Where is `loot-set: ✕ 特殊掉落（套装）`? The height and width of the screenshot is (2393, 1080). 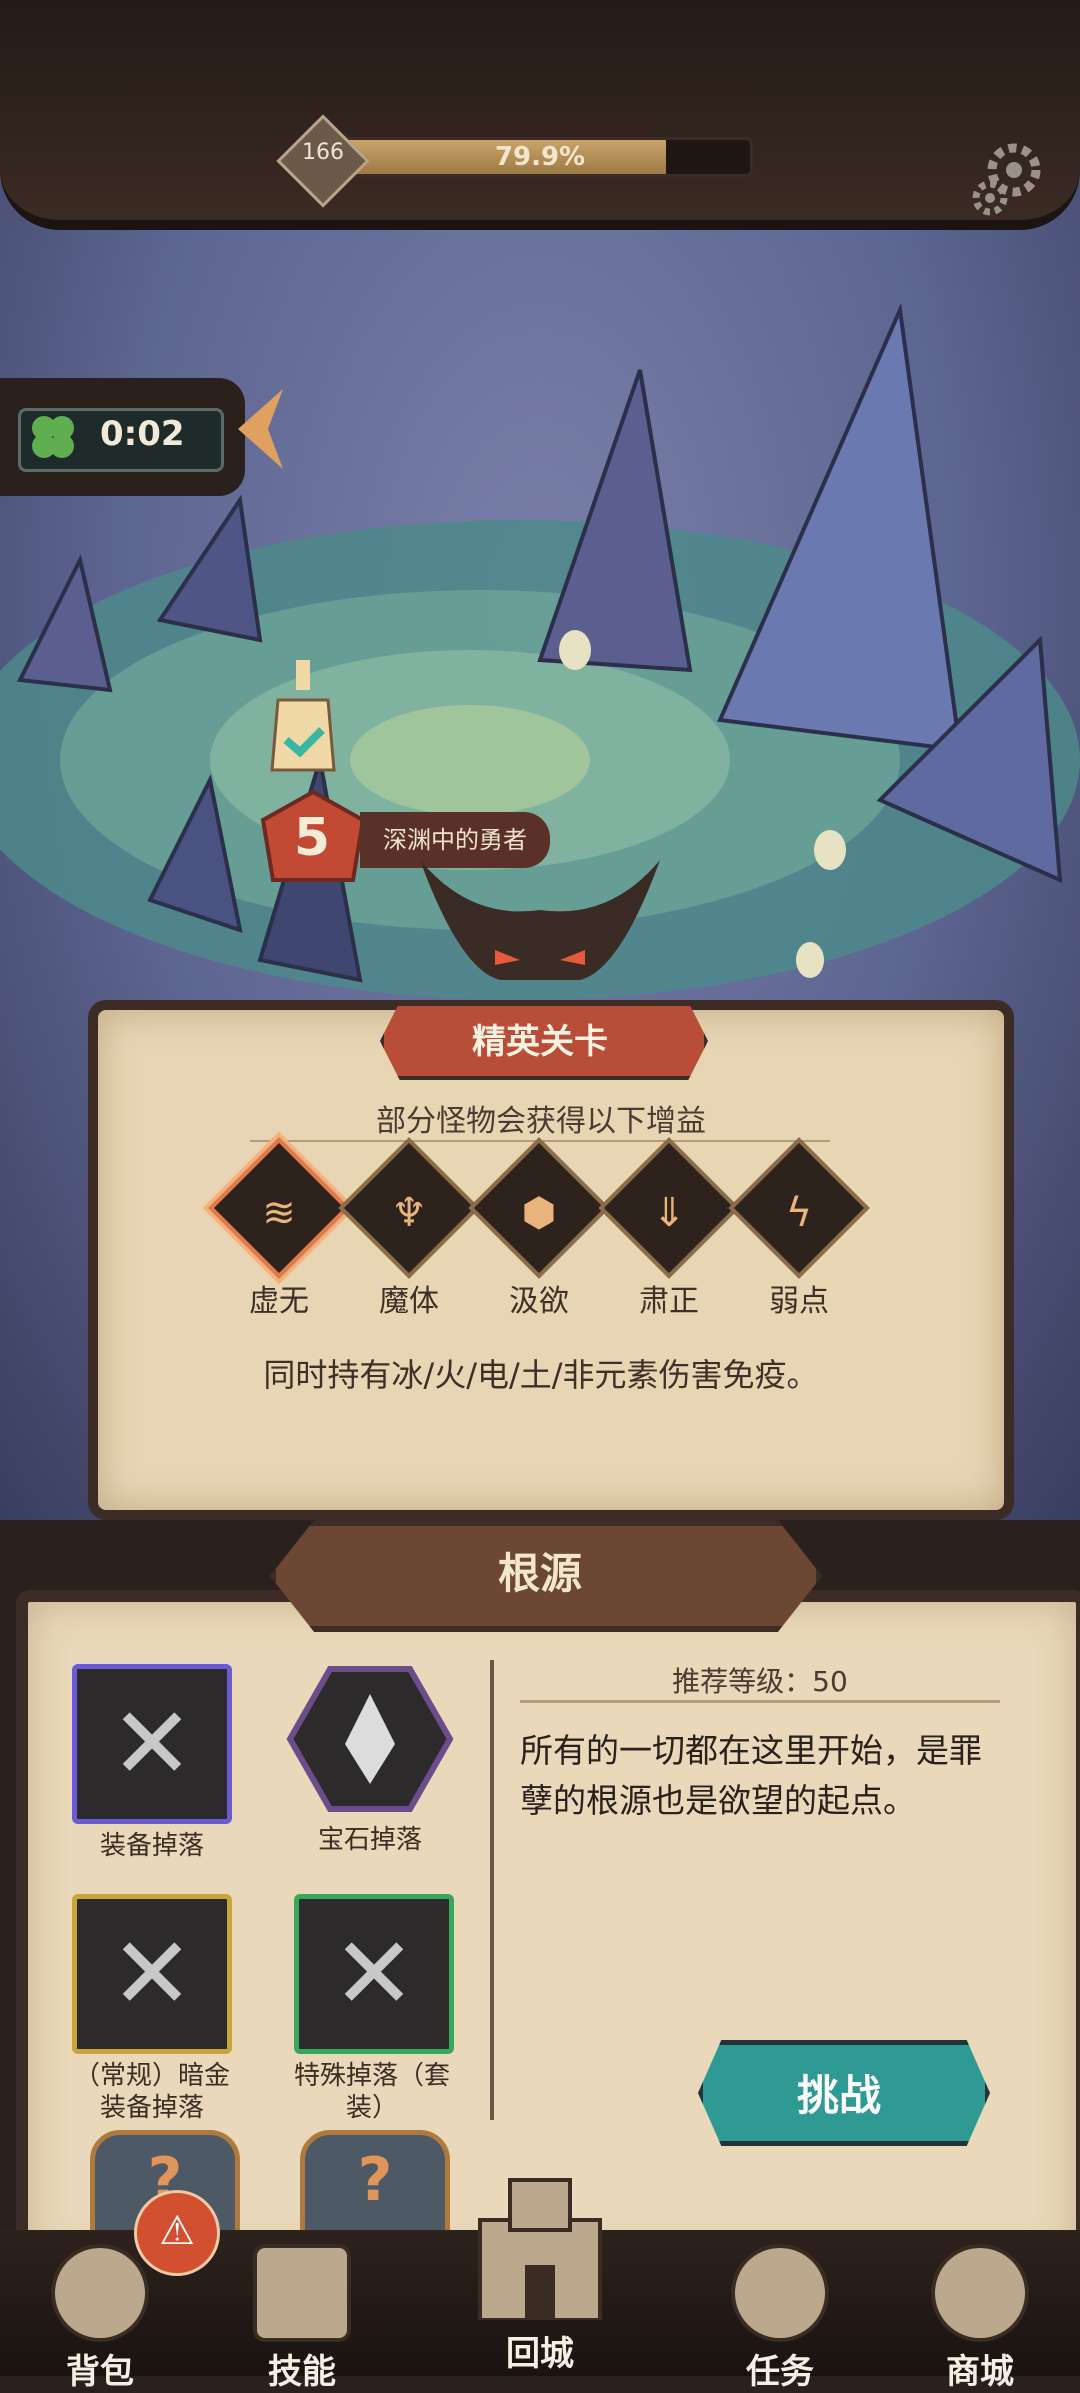 loot-set: ✕ 特殊掉落（套装） is located at coordinates (372, 2009).